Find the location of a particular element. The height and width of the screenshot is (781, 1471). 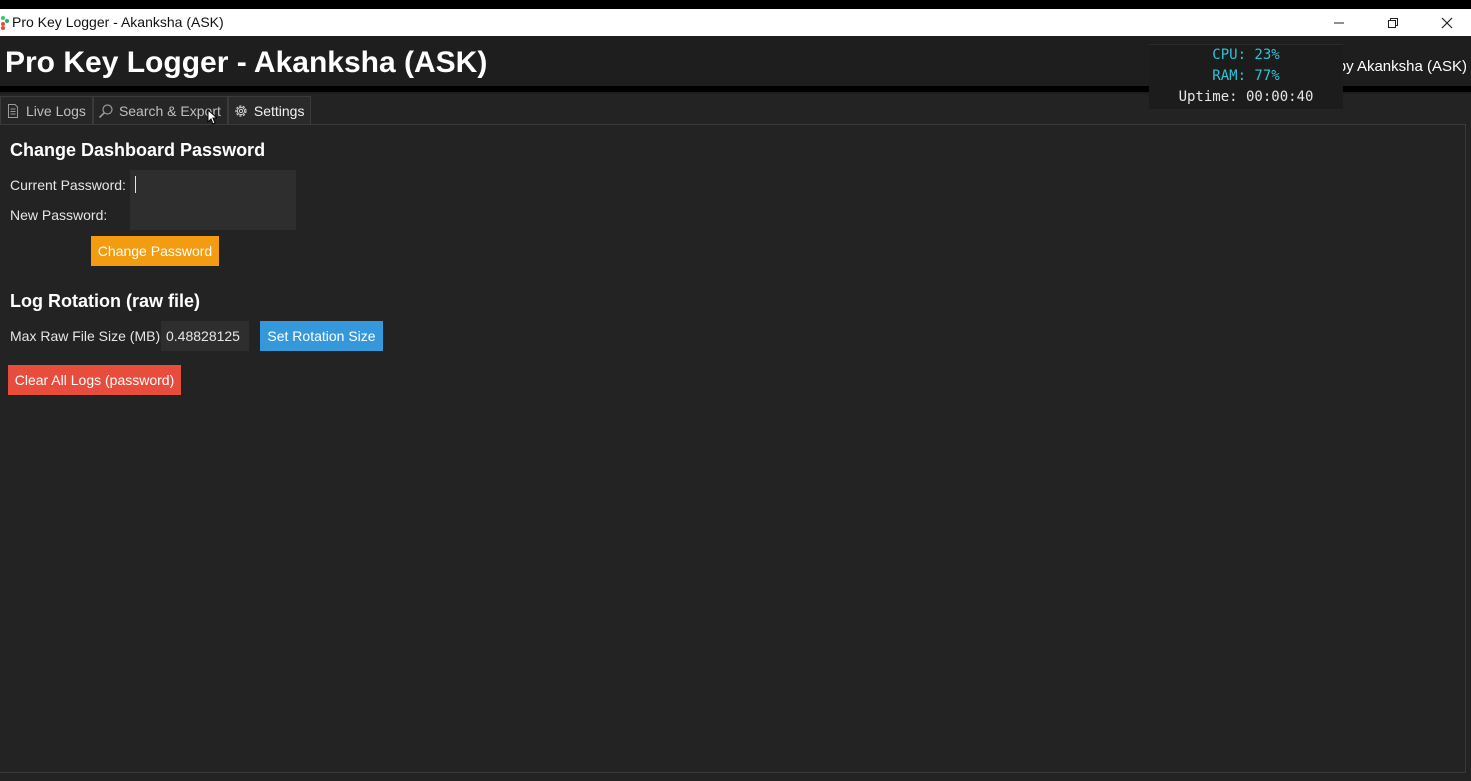

mouse-pointer-icon is located at coordinates (212, 117).